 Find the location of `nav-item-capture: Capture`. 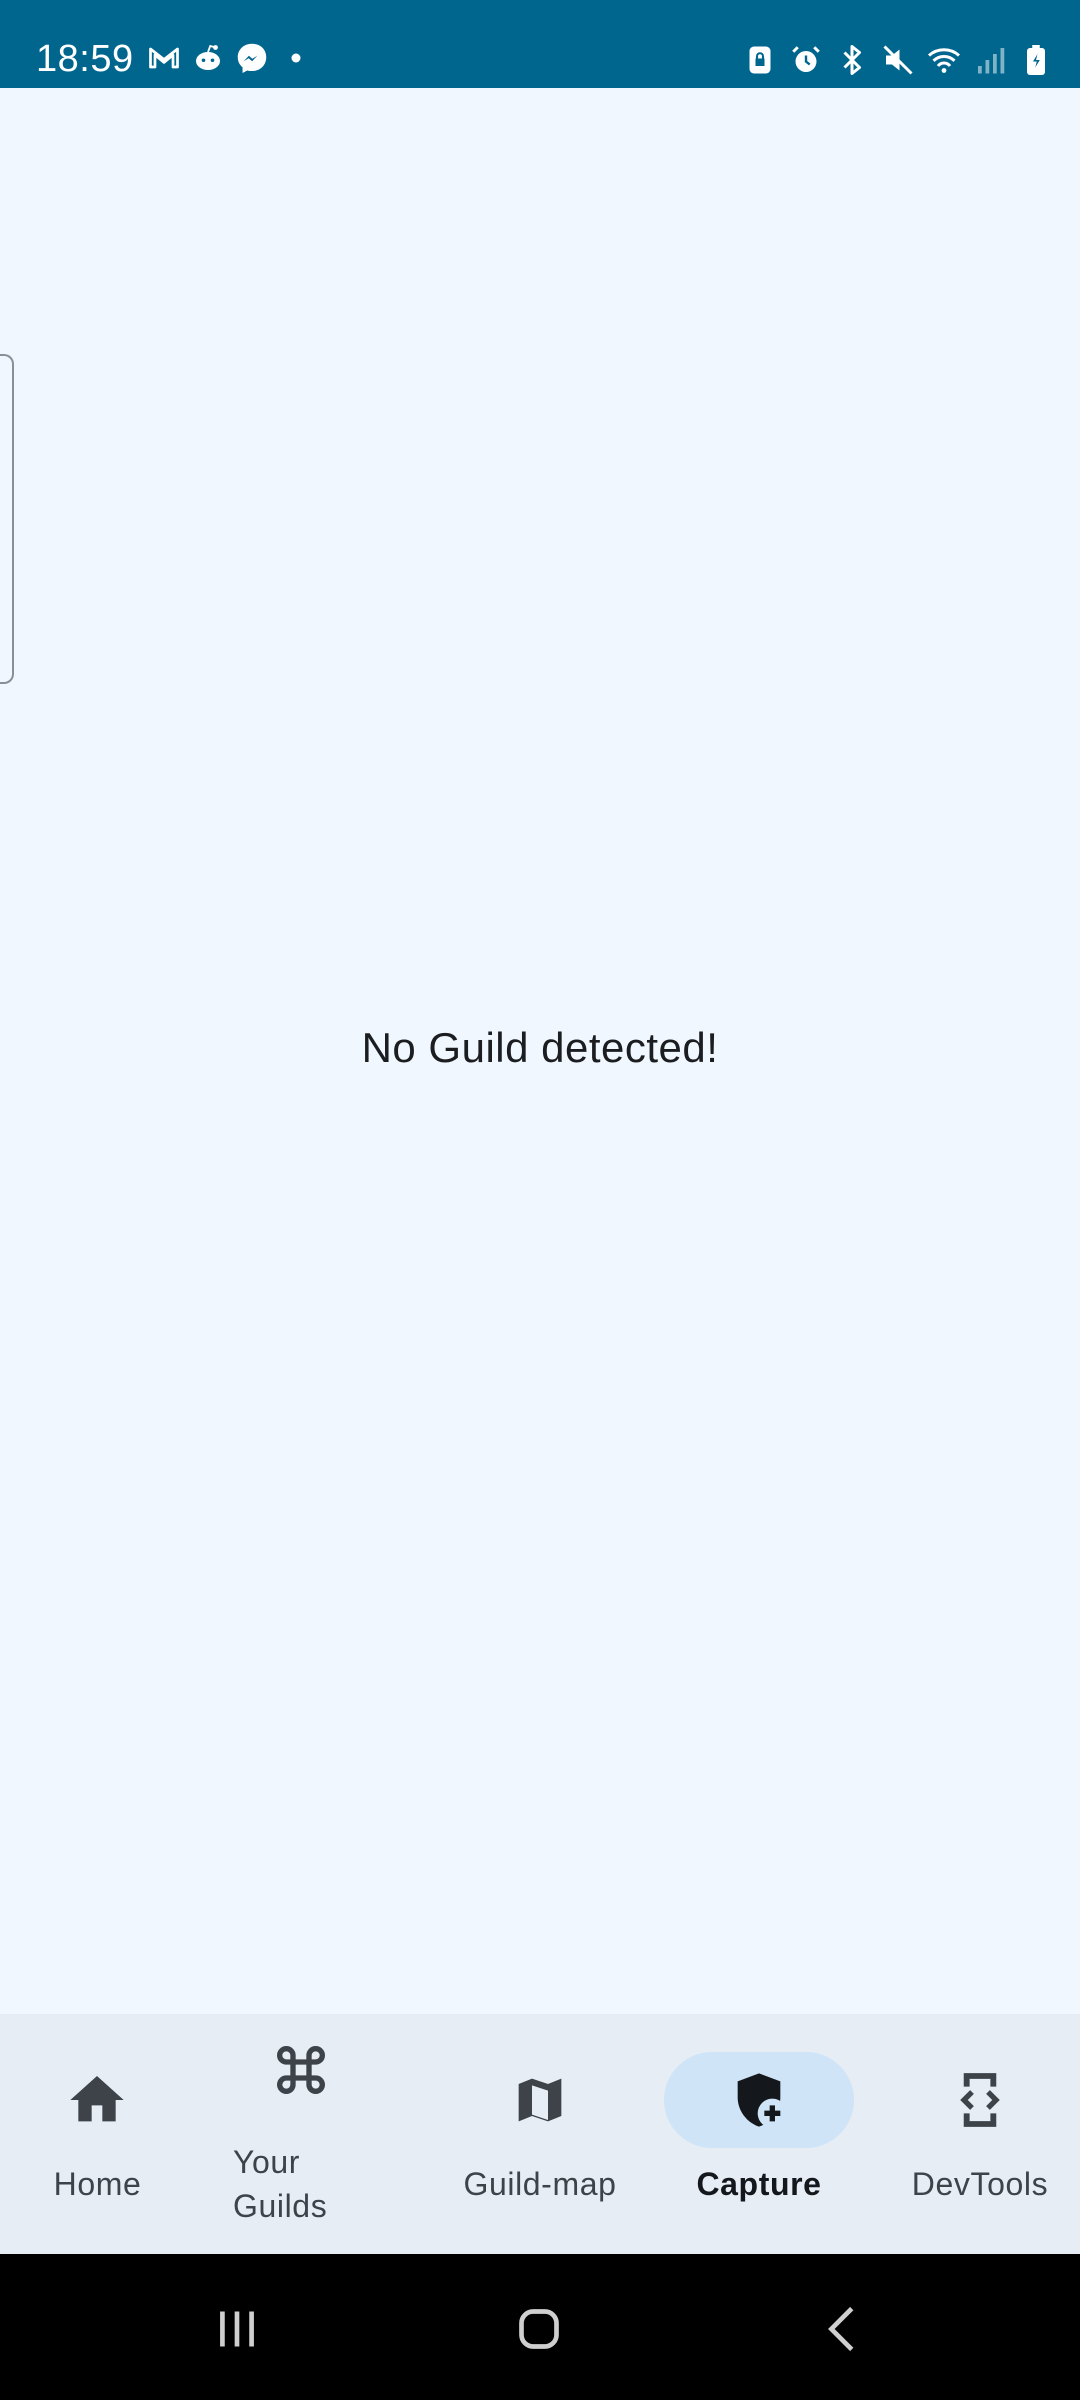

nav-item-capture: Capture is located at coordinates (759, 2134).